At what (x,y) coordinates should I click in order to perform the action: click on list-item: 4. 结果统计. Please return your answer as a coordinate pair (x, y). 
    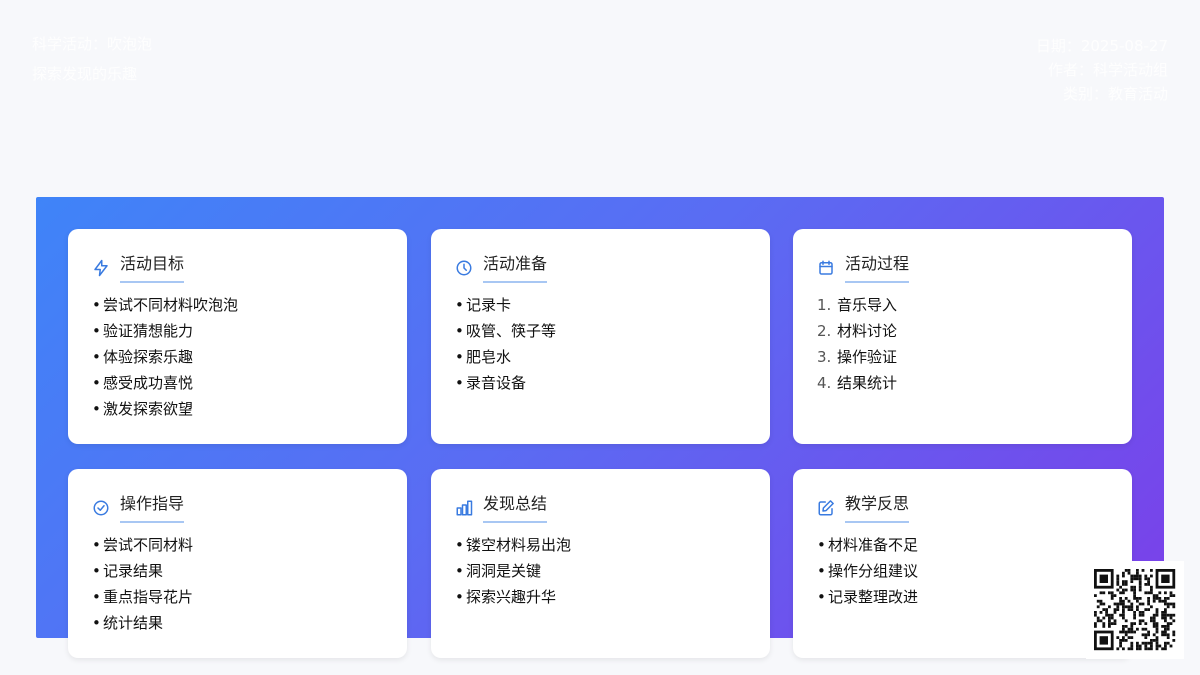
    Looking at the image, I should click on (857, 383).